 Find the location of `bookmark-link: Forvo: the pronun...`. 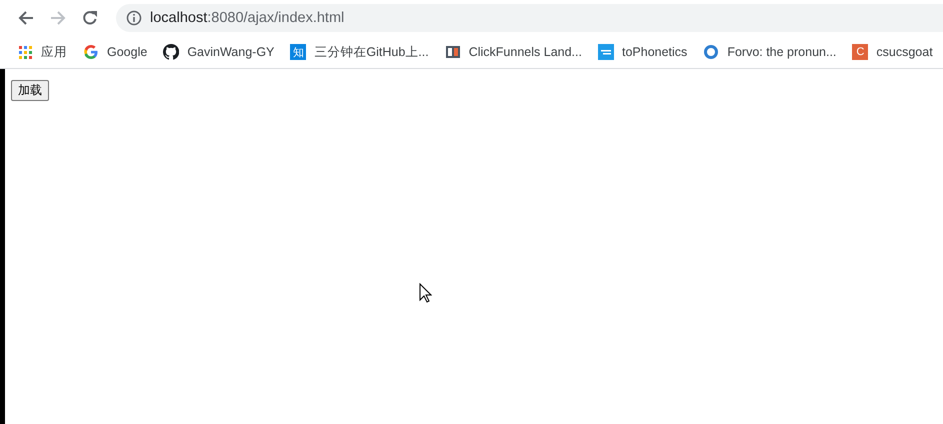

bookmark-link: Forvo: the pronun... is located at coordinates (781, 52).